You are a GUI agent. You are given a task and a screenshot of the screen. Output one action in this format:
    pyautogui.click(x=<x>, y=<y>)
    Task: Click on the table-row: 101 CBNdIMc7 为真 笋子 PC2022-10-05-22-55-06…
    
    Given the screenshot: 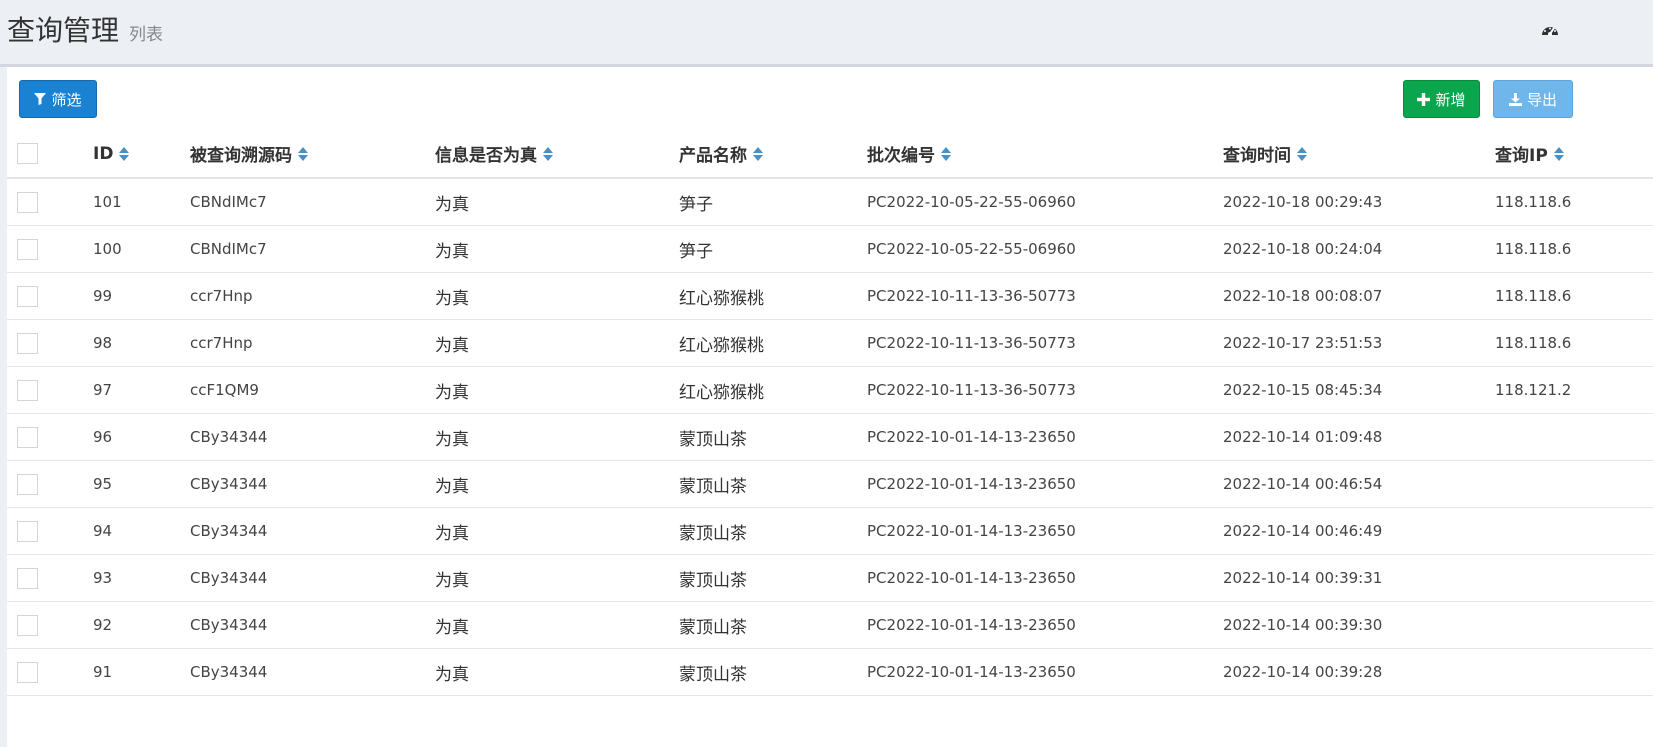 What is the action you would take?
    pyautogui.click(x=830, y=202)
    